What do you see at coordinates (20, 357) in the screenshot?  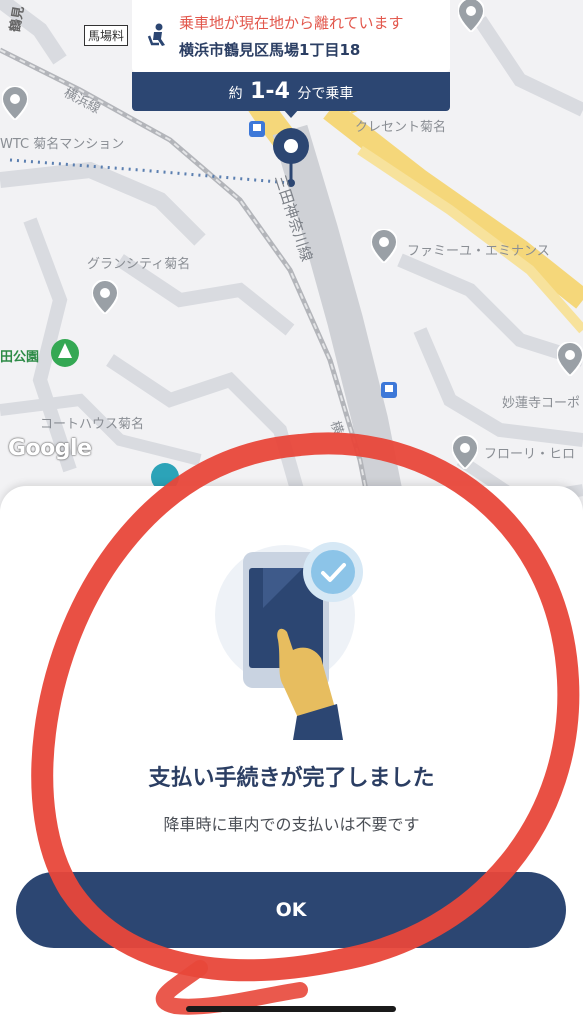 I see `map-label-park: 田公園` at bounding box center [20, 357].